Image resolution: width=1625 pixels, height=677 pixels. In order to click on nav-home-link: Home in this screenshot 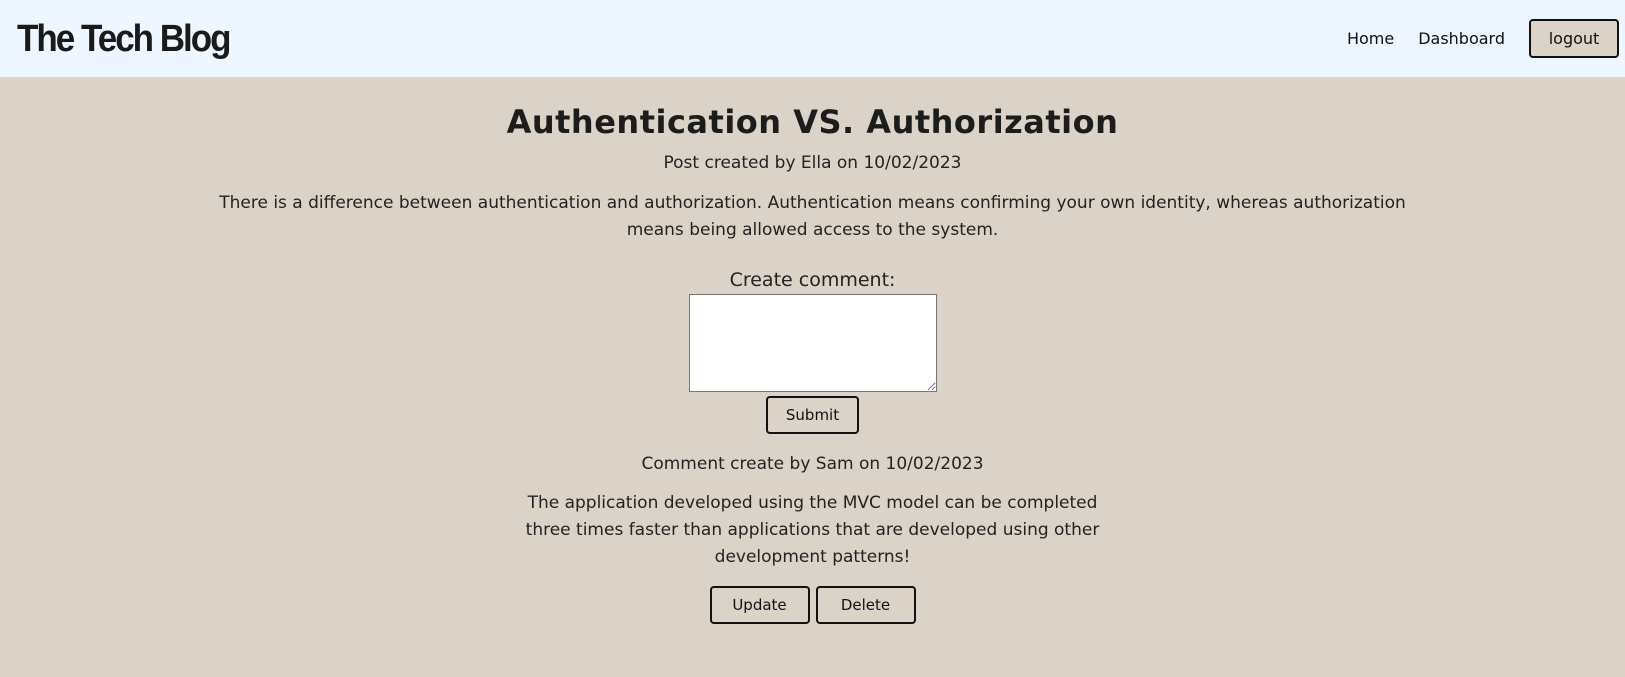, I will do `click(1370, 38)`.